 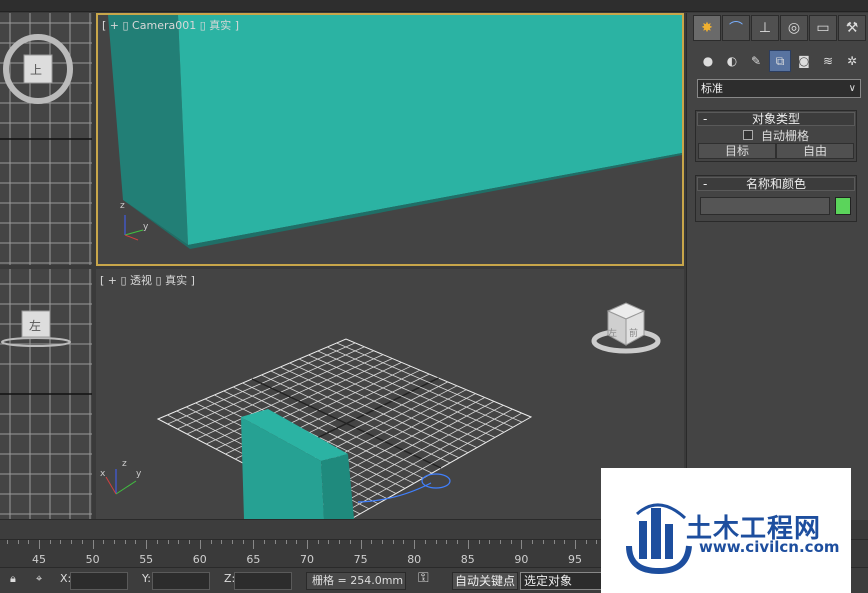 I want to click on free-camera-button: 自由, so click(x=815, y=151).